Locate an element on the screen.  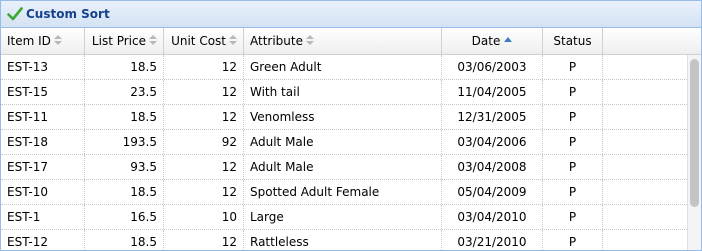
cell-date: 03/04/2008 is located at coordinates (492, 167).